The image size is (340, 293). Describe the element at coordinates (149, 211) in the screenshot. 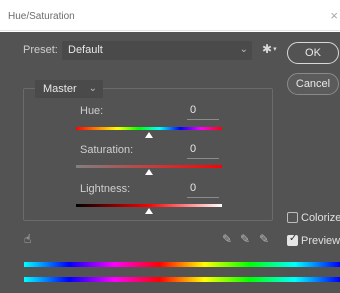

I see `lightness-slider-thumb` at that location.